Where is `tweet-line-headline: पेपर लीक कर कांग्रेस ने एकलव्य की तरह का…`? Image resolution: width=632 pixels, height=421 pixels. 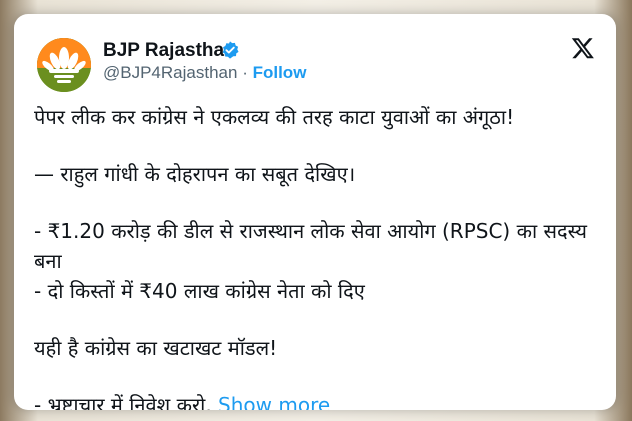
tweet-line-headline: पेपर लीक कर कांग्रेस ने एकलव्य की तरह का… is located at coordinates (274, 117).